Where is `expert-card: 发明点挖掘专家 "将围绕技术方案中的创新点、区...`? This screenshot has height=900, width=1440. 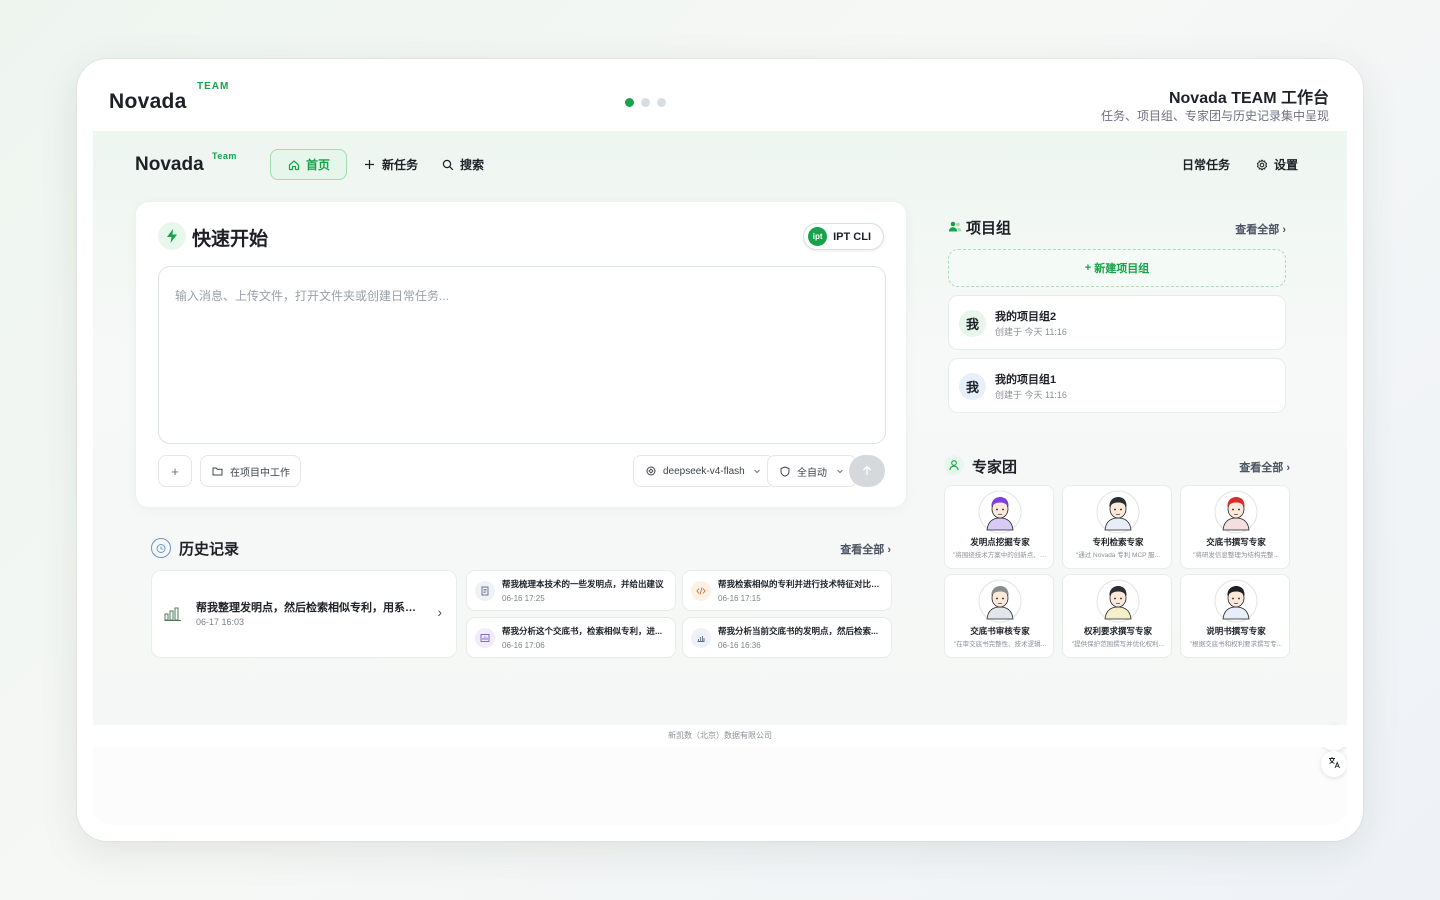
expert-card: 发明点挖掘专家 "将围绕技术方案中的创新点、区... is located at coordinates (999, 527).